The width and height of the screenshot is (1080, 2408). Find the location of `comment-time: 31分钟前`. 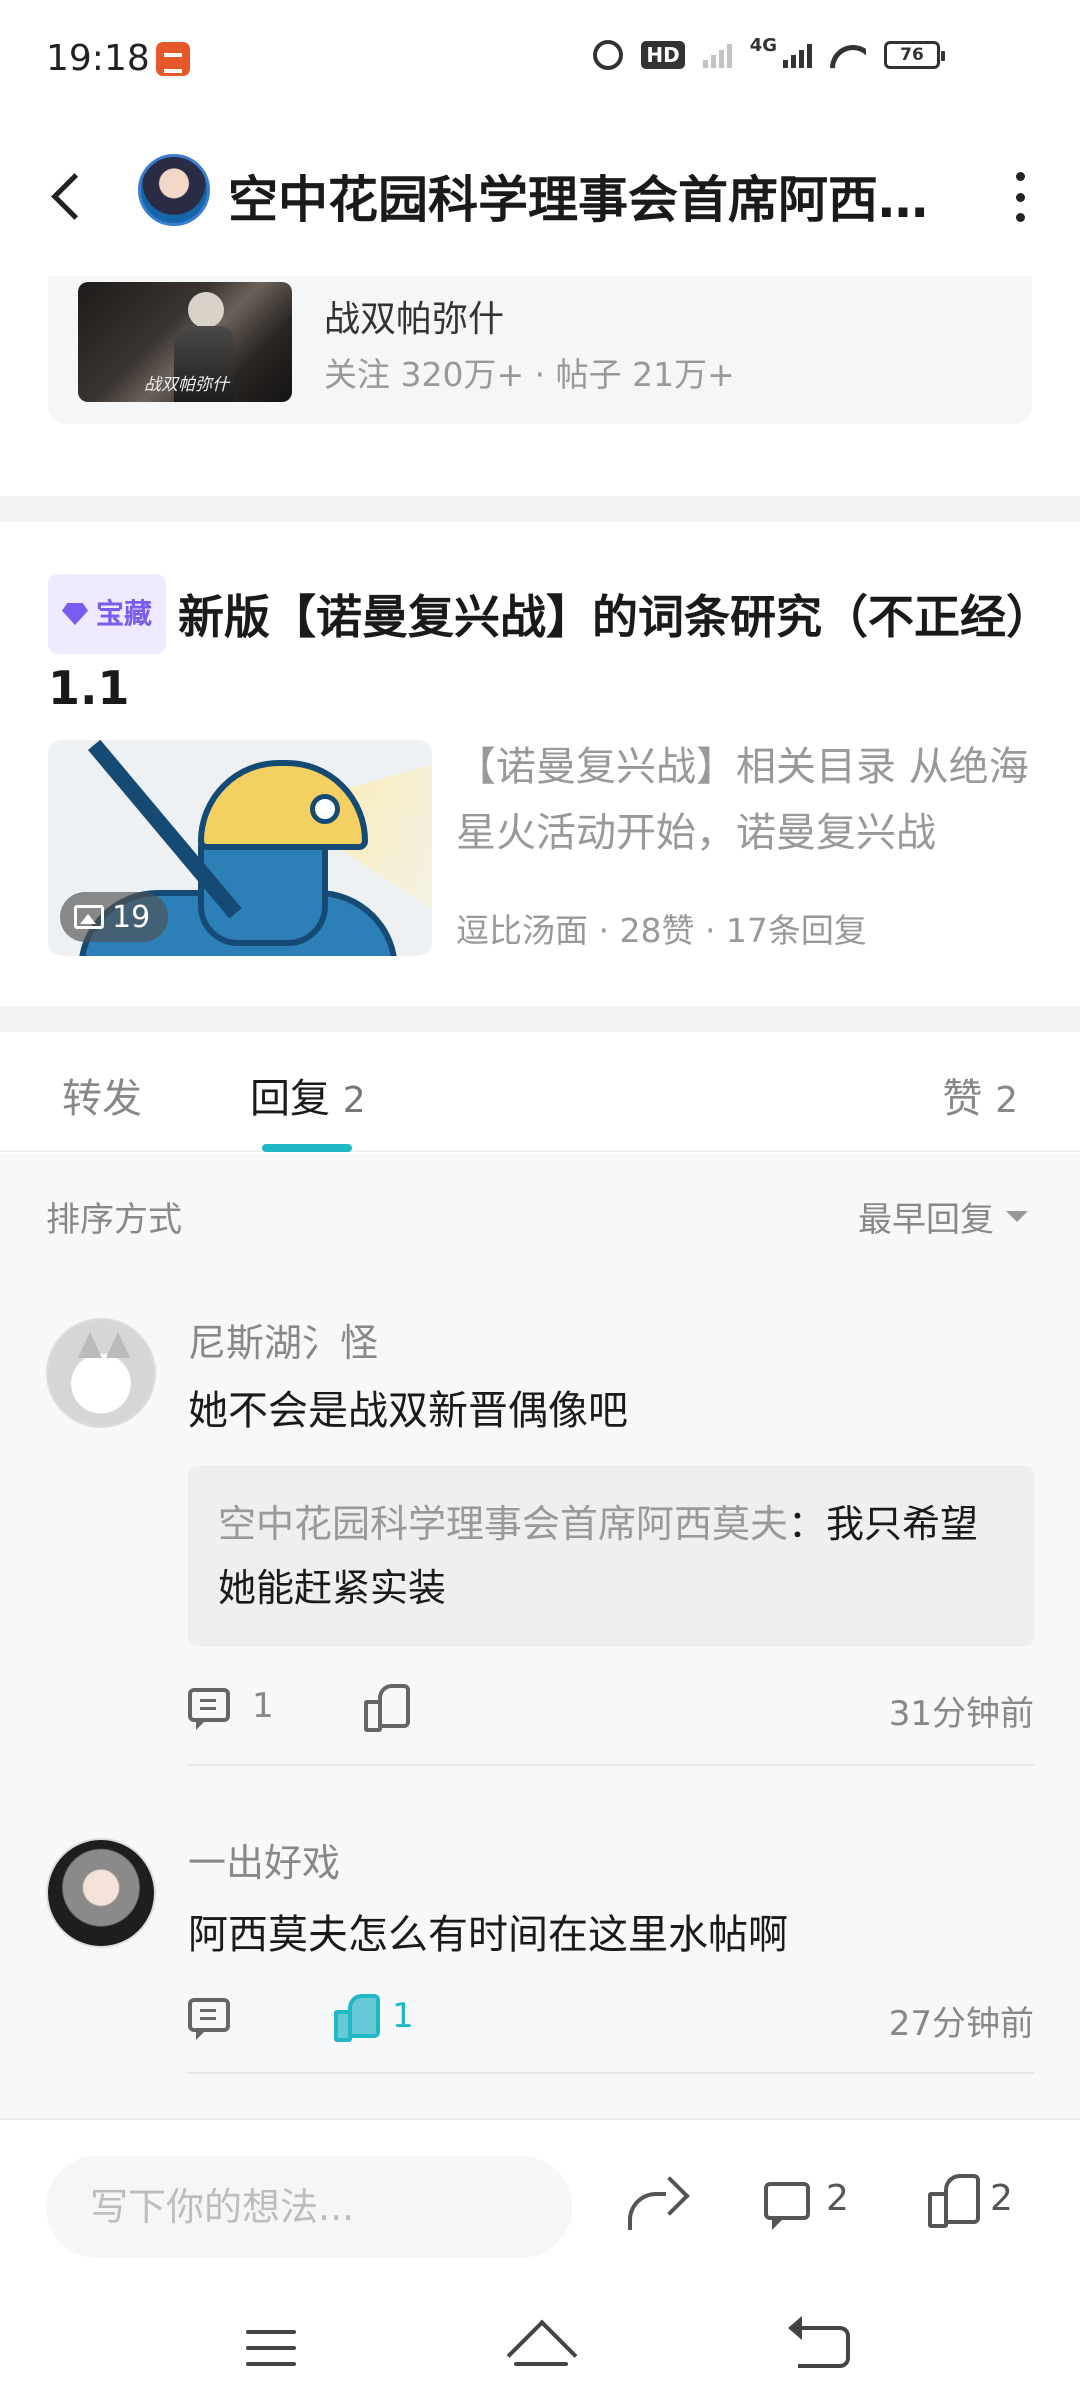

comment-time: 31分钟前 is located at coordinates (961, 1714).